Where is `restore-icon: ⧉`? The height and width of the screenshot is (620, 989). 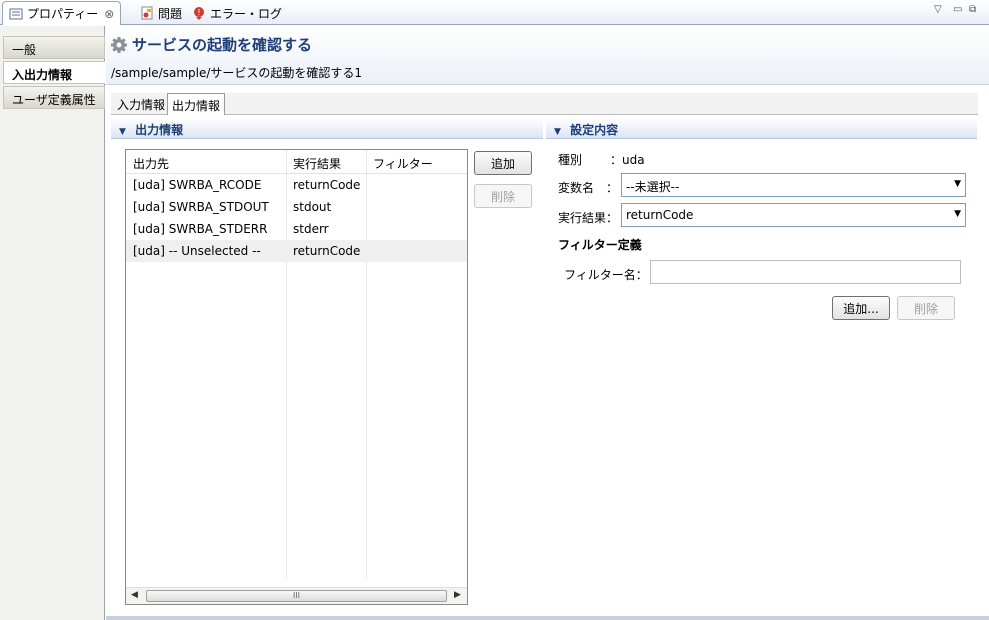
restore-icon: ⧉ is located at coordinates (972, 9).